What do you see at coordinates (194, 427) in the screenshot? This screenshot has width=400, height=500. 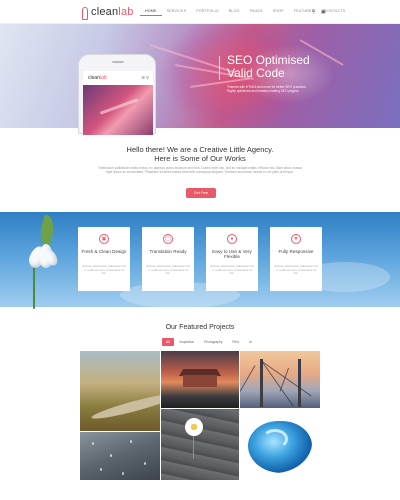 I see `tile-daisy` at bounding box center [194, 427].